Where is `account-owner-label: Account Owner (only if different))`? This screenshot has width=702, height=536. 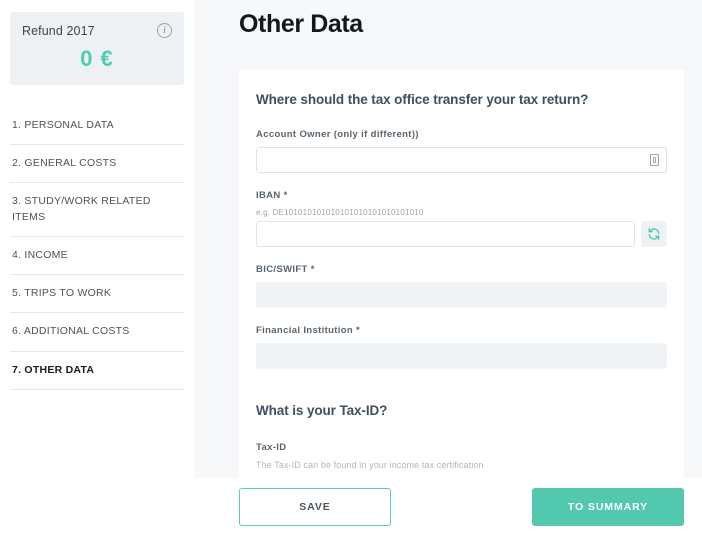 account-owner-label: Account Owner (only if different)) is located at coordinates (337, 134).